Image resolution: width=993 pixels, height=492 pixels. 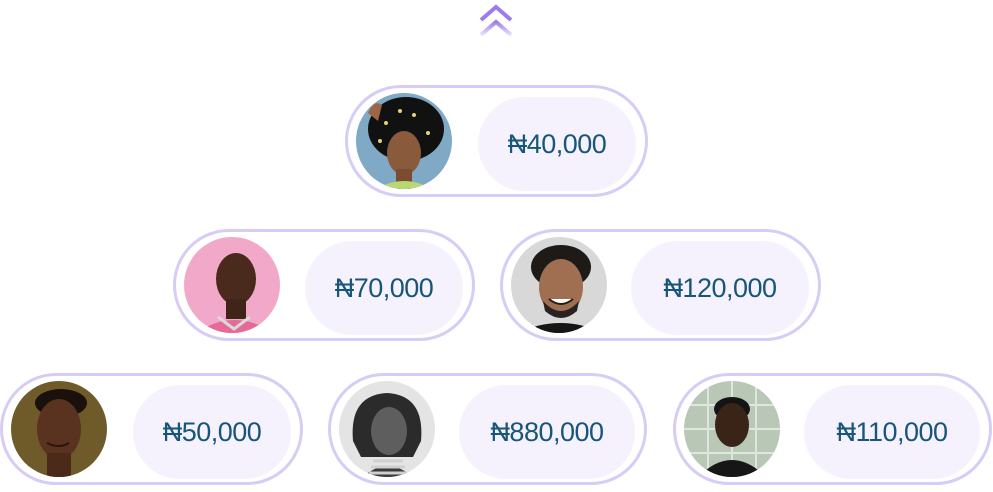 I want to click on contribution-card: ₦50,000, so click(x=151, y=429).